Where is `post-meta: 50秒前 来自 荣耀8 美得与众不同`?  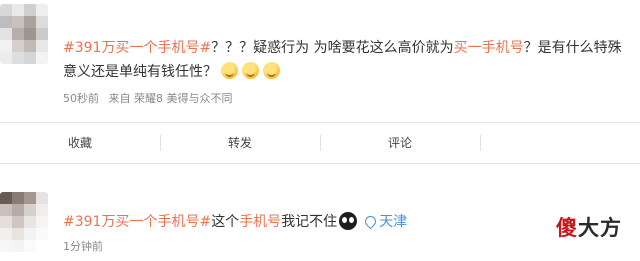 post-meta: 50秒前 来自 荣耀8 美得与众不同 is located at coordinates (151, 98).